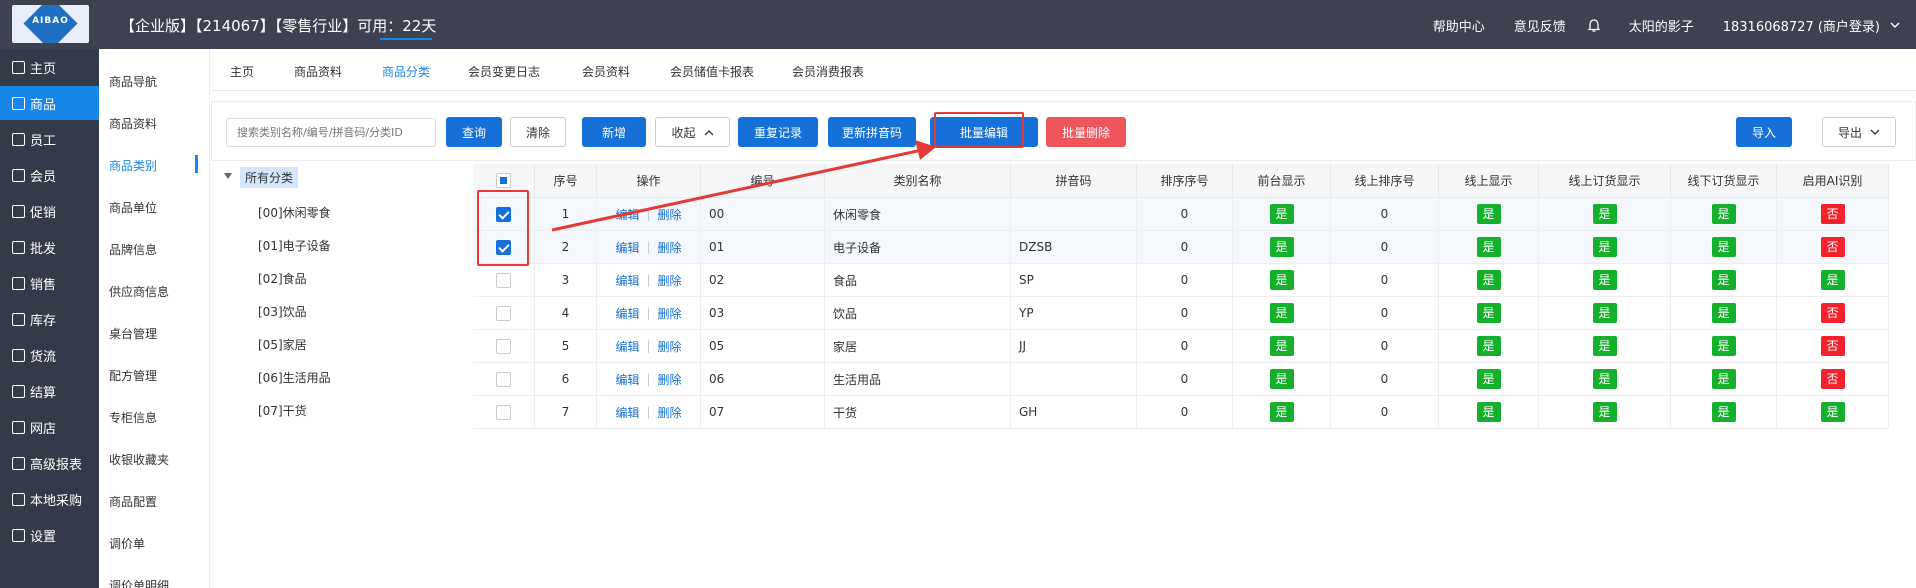 Image resolution: width=1916 pixels, height=588 pixels. Describe the element at coordinates (49, 283) in the screenshot. I see `sidebar-item: 销售` at that location.